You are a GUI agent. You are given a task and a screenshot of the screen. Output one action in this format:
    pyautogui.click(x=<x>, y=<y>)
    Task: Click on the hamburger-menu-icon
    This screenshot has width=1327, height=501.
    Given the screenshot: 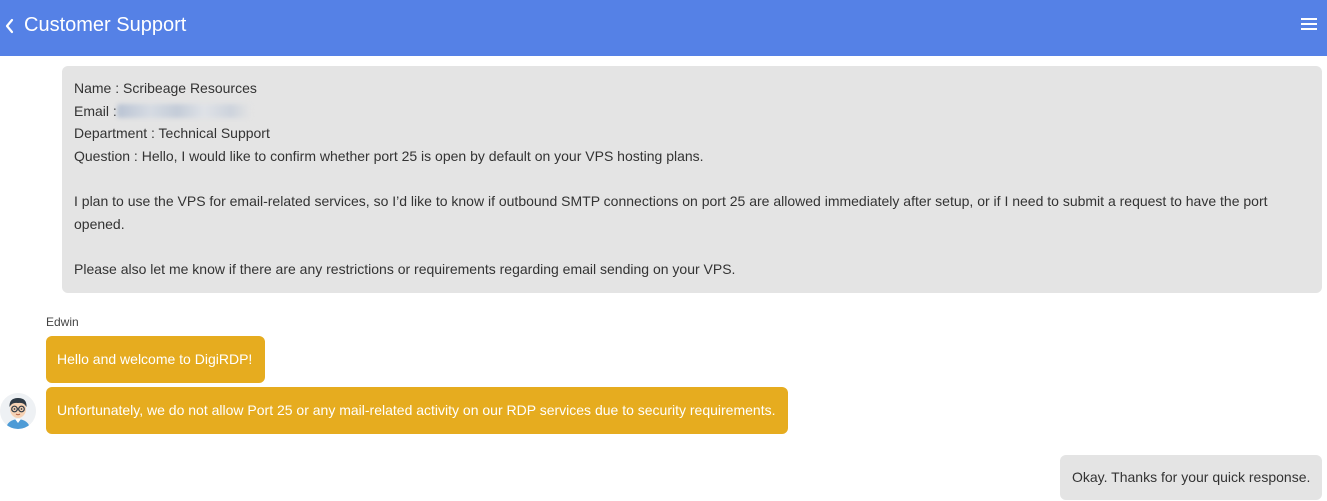 What is the action you would take?
    pyautogui.click(x=1309, y=19)
    